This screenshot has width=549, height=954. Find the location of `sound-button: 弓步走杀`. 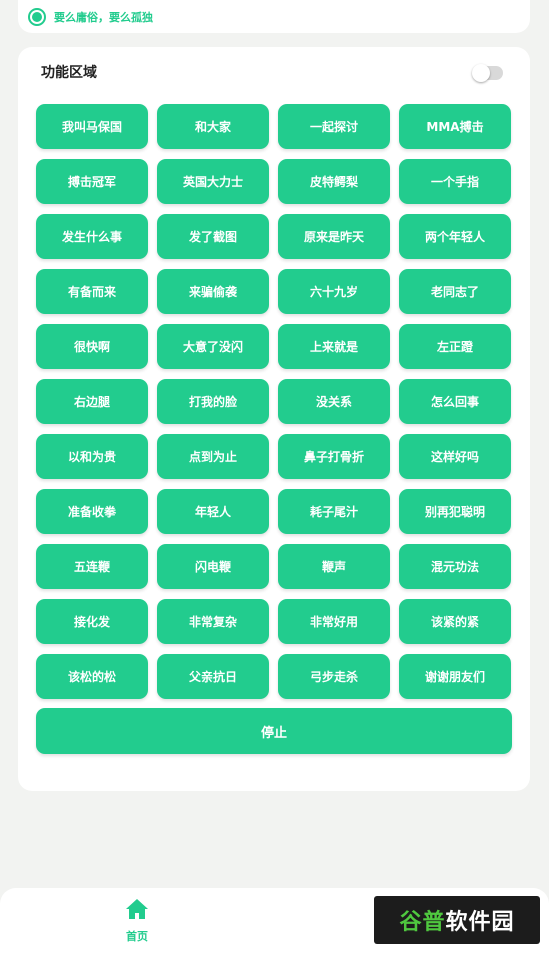

sound-button: 弓步走杀 is located at coordinates (334, 676).